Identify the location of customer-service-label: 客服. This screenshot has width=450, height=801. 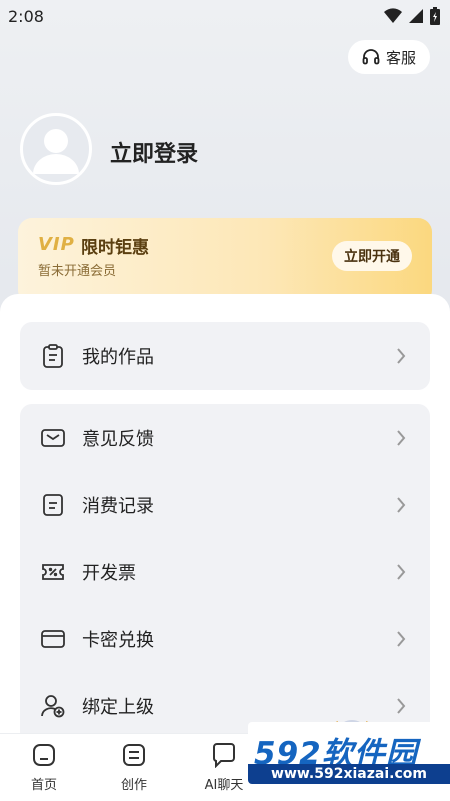
(400, 57).